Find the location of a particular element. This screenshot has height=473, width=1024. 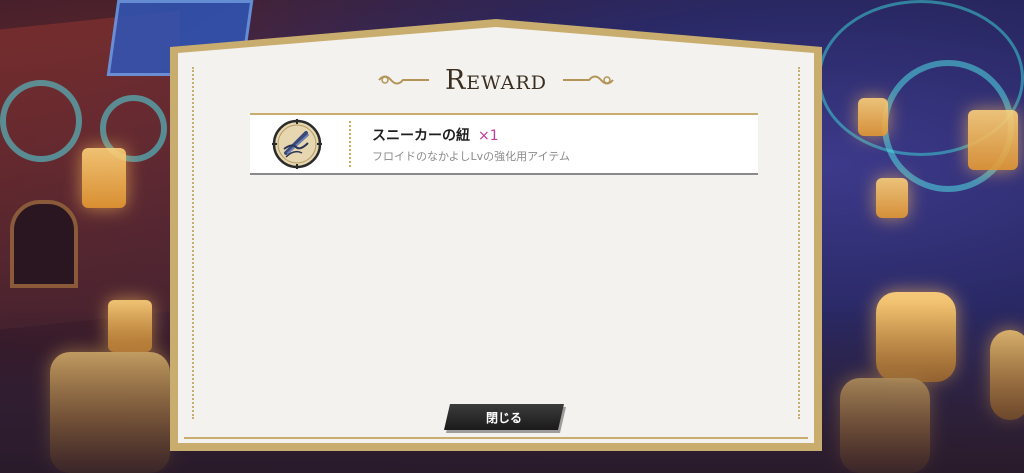

close-button: 閉じる is located at coordinates (504, 417).